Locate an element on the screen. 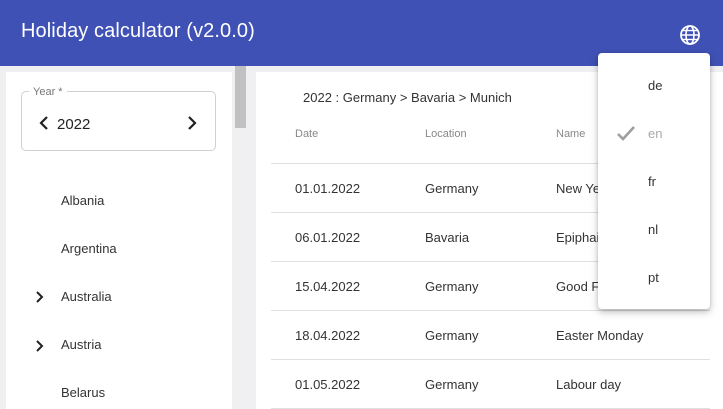  language-option-de: de is located at coordinates (654, 85).